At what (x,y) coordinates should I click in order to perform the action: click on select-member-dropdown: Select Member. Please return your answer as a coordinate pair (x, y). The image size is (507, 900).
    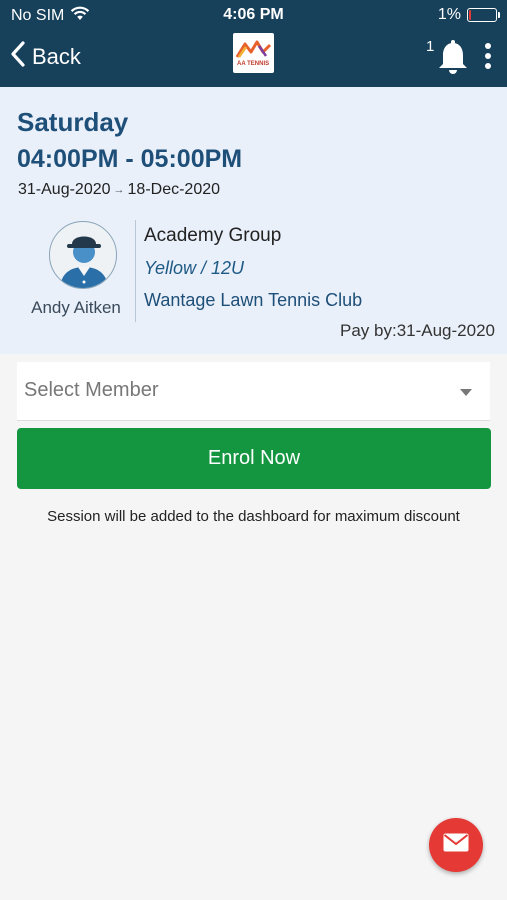
    Looking at the image, I should click on (253, 391).